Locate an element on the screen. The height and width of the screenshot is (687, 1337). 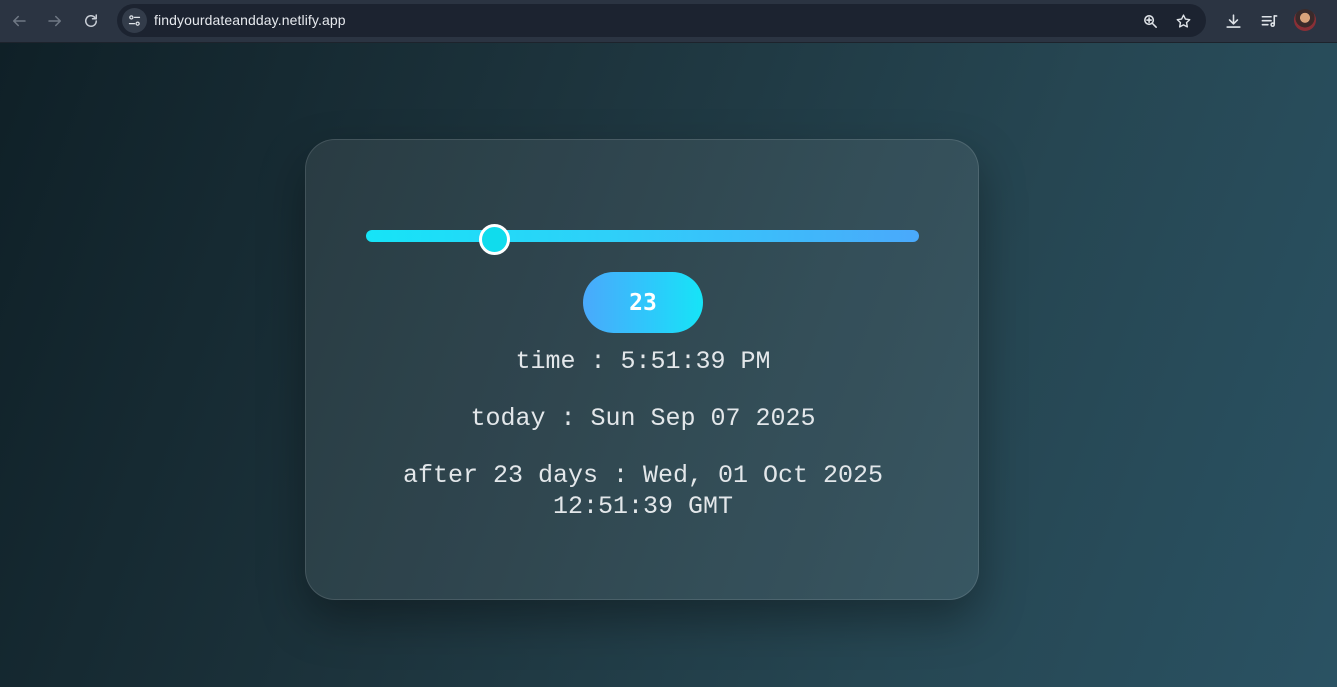
url-text: findyourdateandday.netlify.app is located at coordinates (250, 20).